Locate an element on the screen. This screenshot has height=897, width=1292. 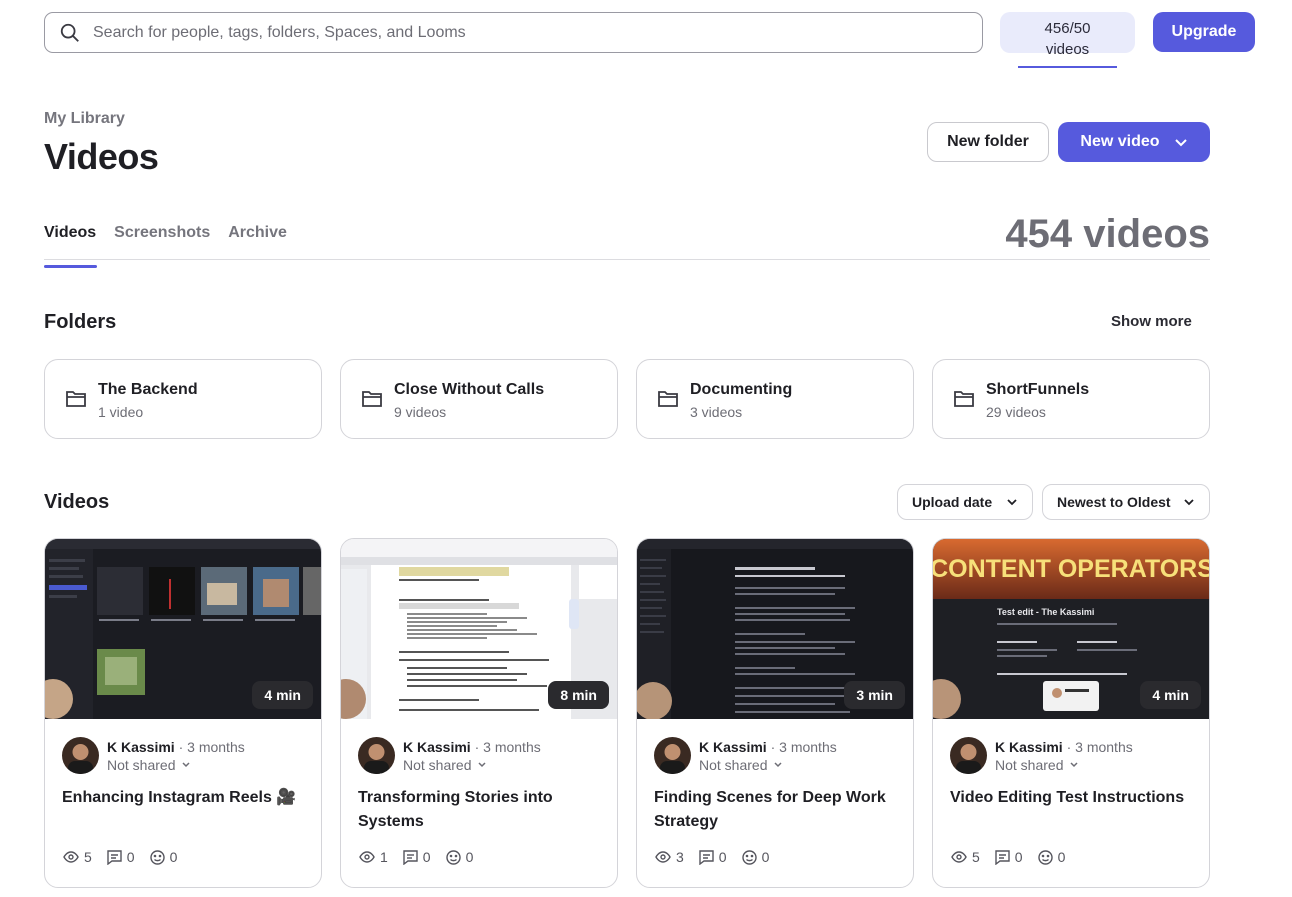
video-title: Transforming Stories into Systems is located at coordinates (480, 810).